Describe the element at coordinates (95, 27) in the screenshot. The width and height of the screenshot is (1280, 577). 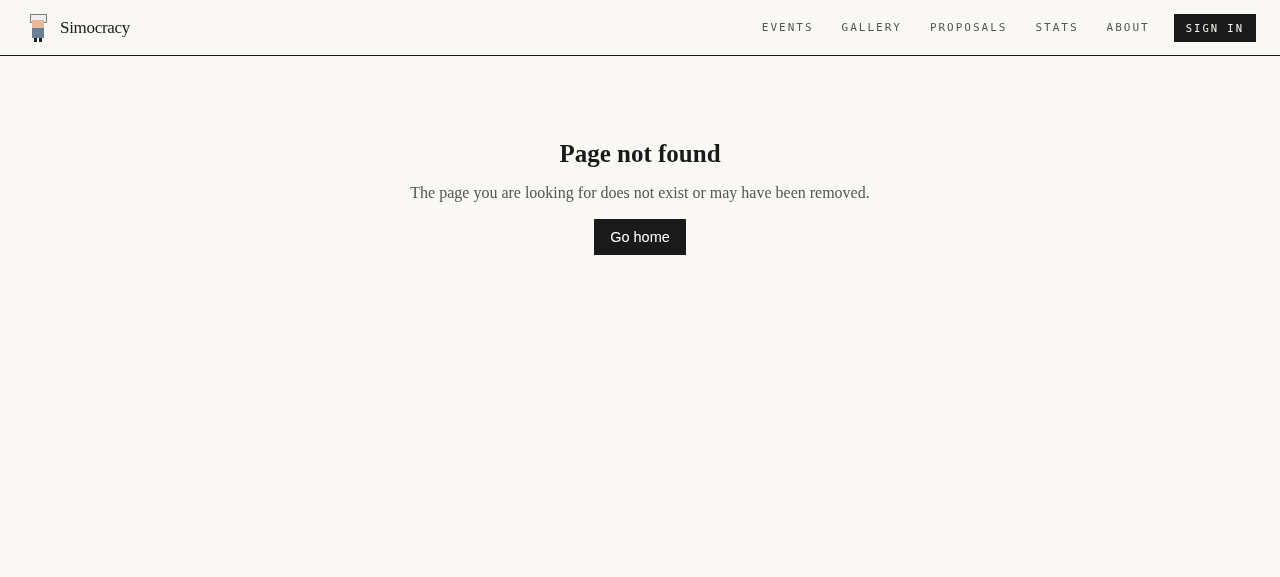
I see `brand-name: Simocracy` at that location.